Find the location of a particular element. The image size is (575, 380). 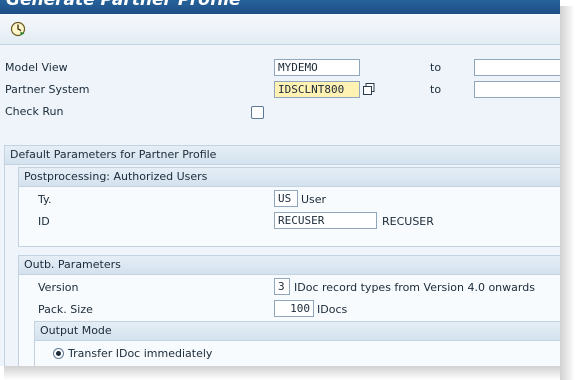

partner-system-label: Partner System is located at coordinates (47, 89).